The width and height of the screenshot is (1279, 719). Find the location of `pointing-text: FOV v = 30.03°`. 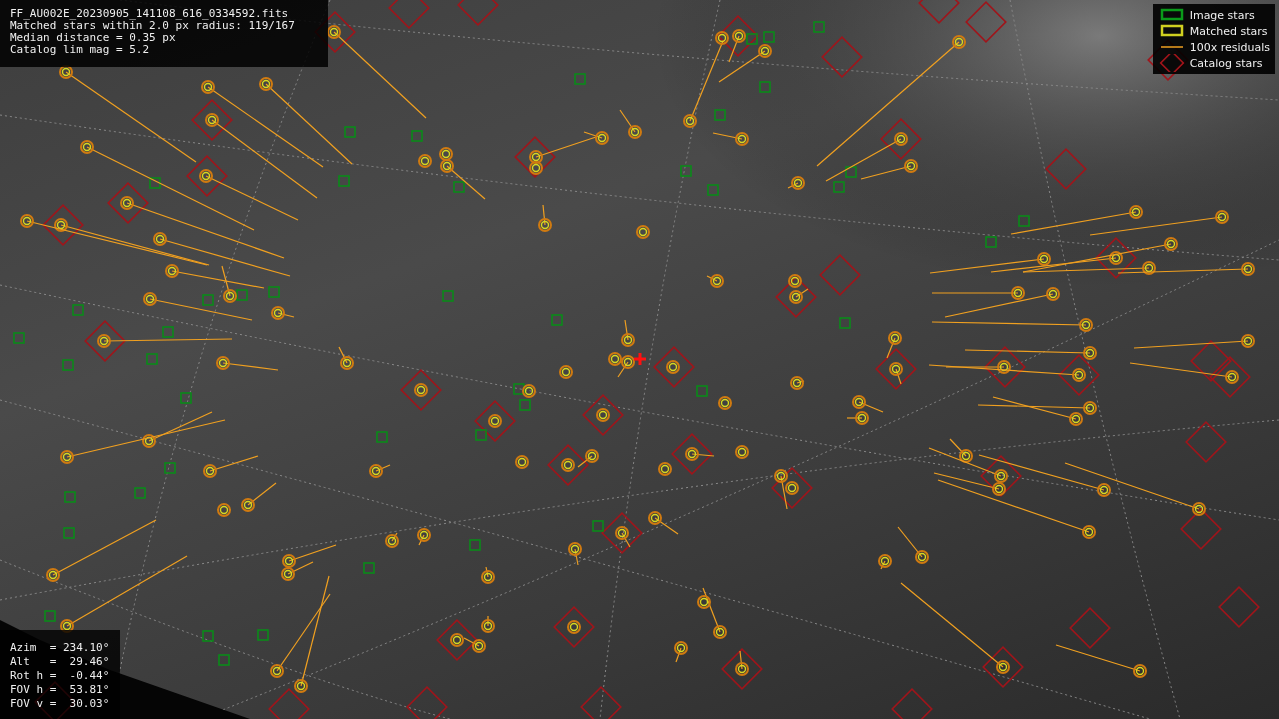

pointing-text: FOV v = 30.03° is located at coordinates (60, 704).